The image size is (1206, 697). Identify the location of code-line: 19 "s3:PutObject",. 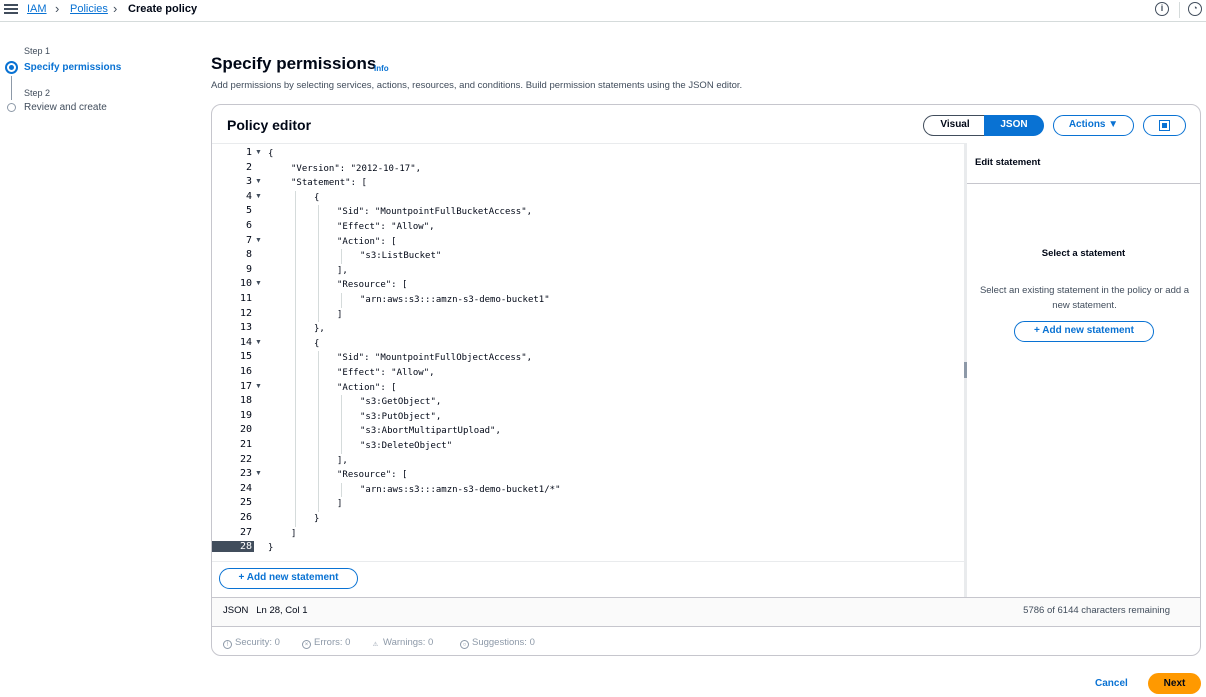
(588, 417).